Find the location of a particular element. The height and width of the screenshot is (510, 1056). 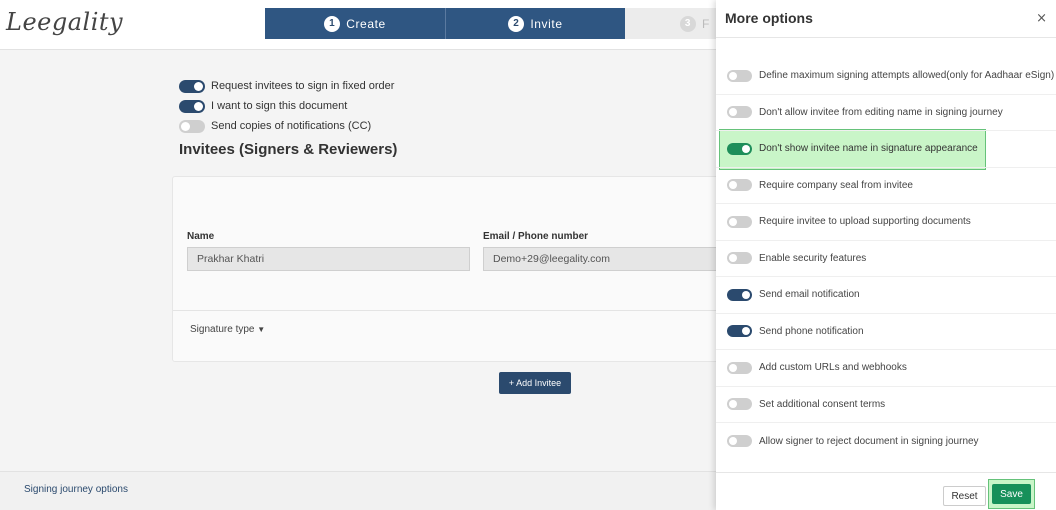

toggle-switch-sign-document is located at coordinates (192, 106).